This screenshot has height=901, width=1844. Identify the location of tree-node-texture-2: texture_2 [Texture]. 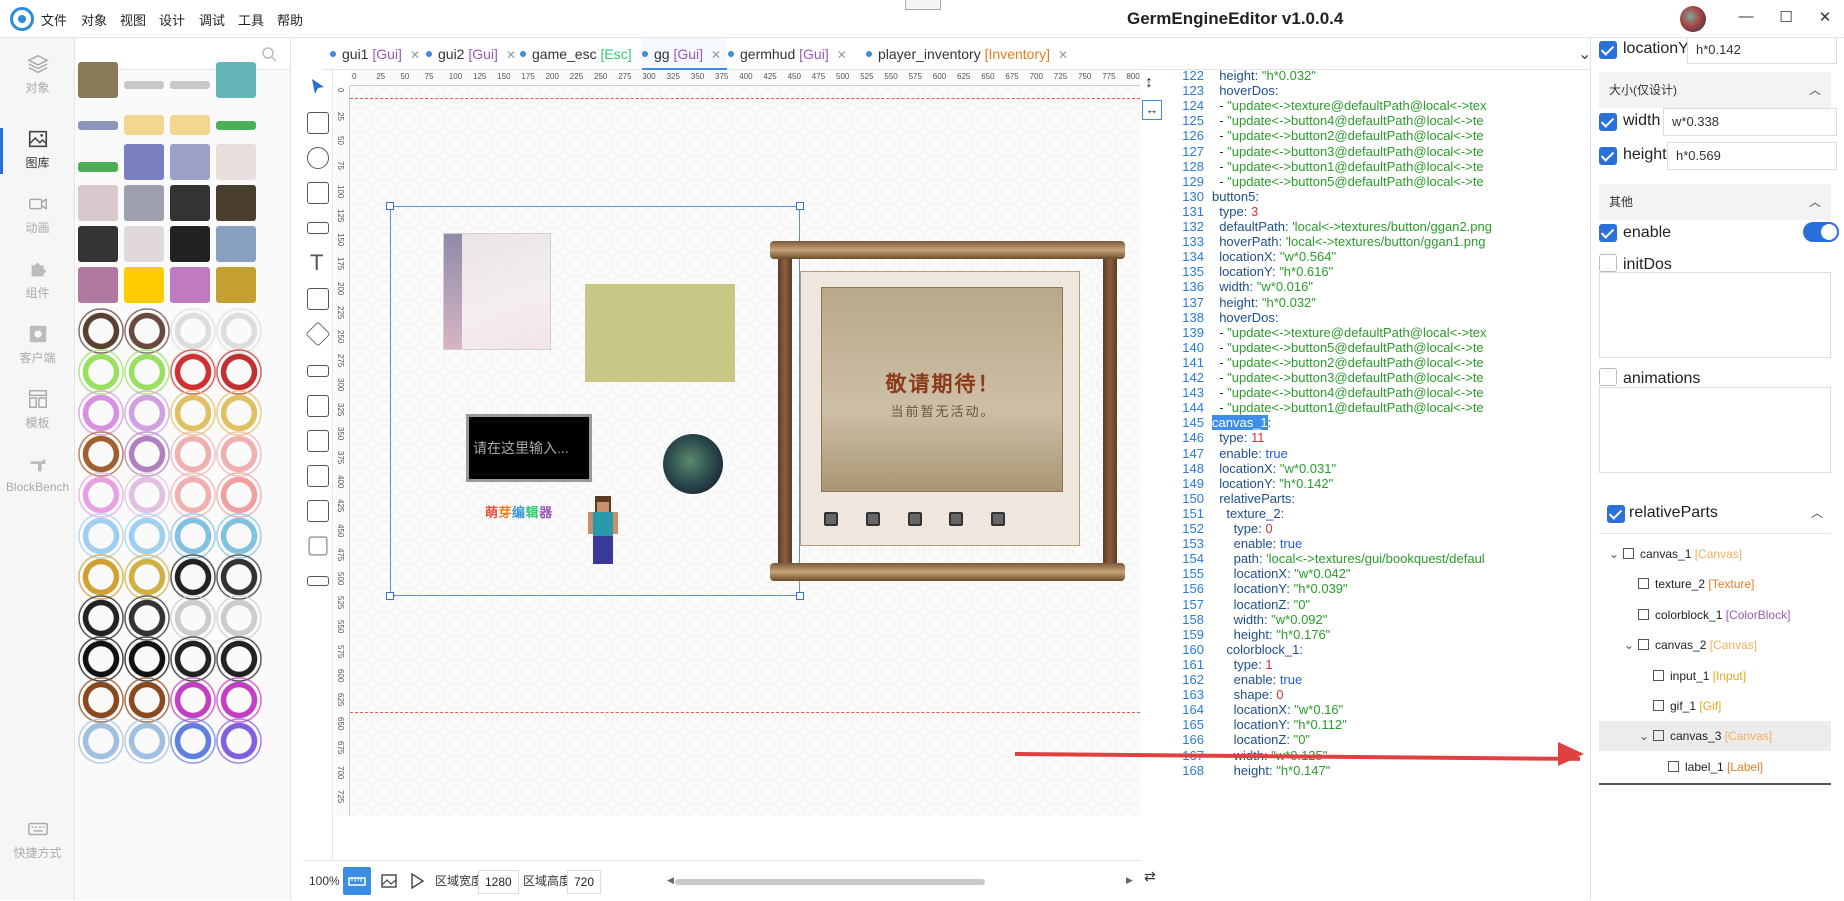
(1715, 584).